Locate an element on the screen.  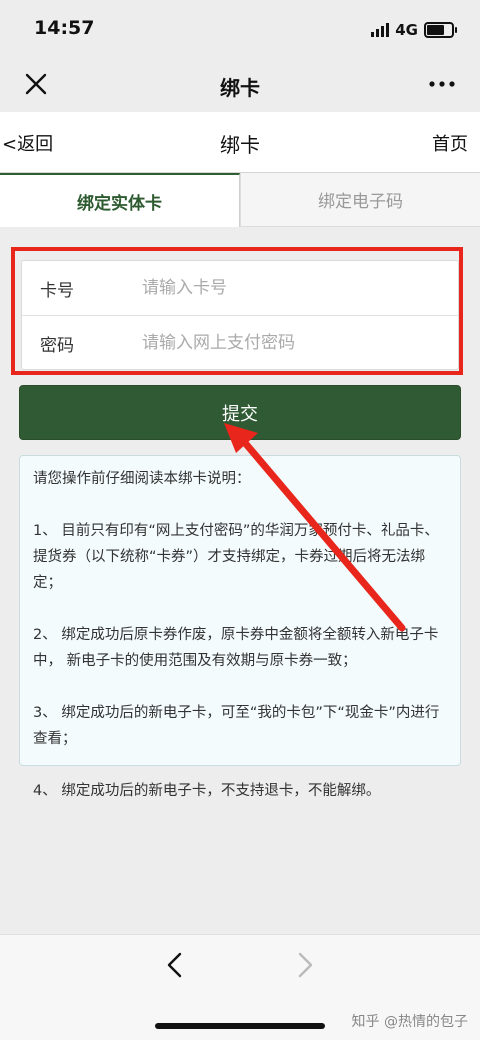
instruction-item: 3、 绑定成功后的新电子卡，可至“我的卡包”下“现金卡”内进行查看； is located at coordinates (236, 726).